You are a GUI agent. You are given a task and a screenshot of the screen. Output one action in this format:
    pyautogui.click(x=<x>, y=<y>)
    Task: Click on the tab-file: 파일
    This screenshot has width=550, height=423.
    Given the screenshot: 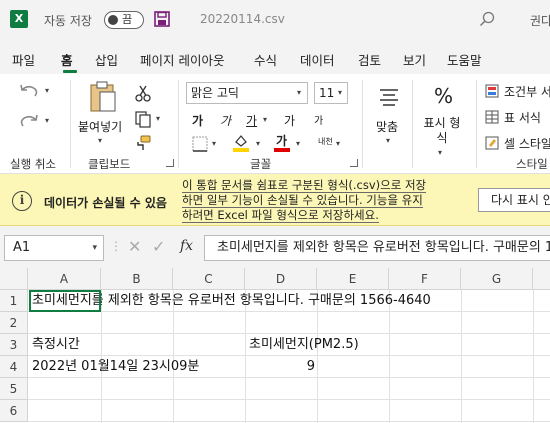 What is the action you would take?
    pyautogui.click(x=23, y=59)
    